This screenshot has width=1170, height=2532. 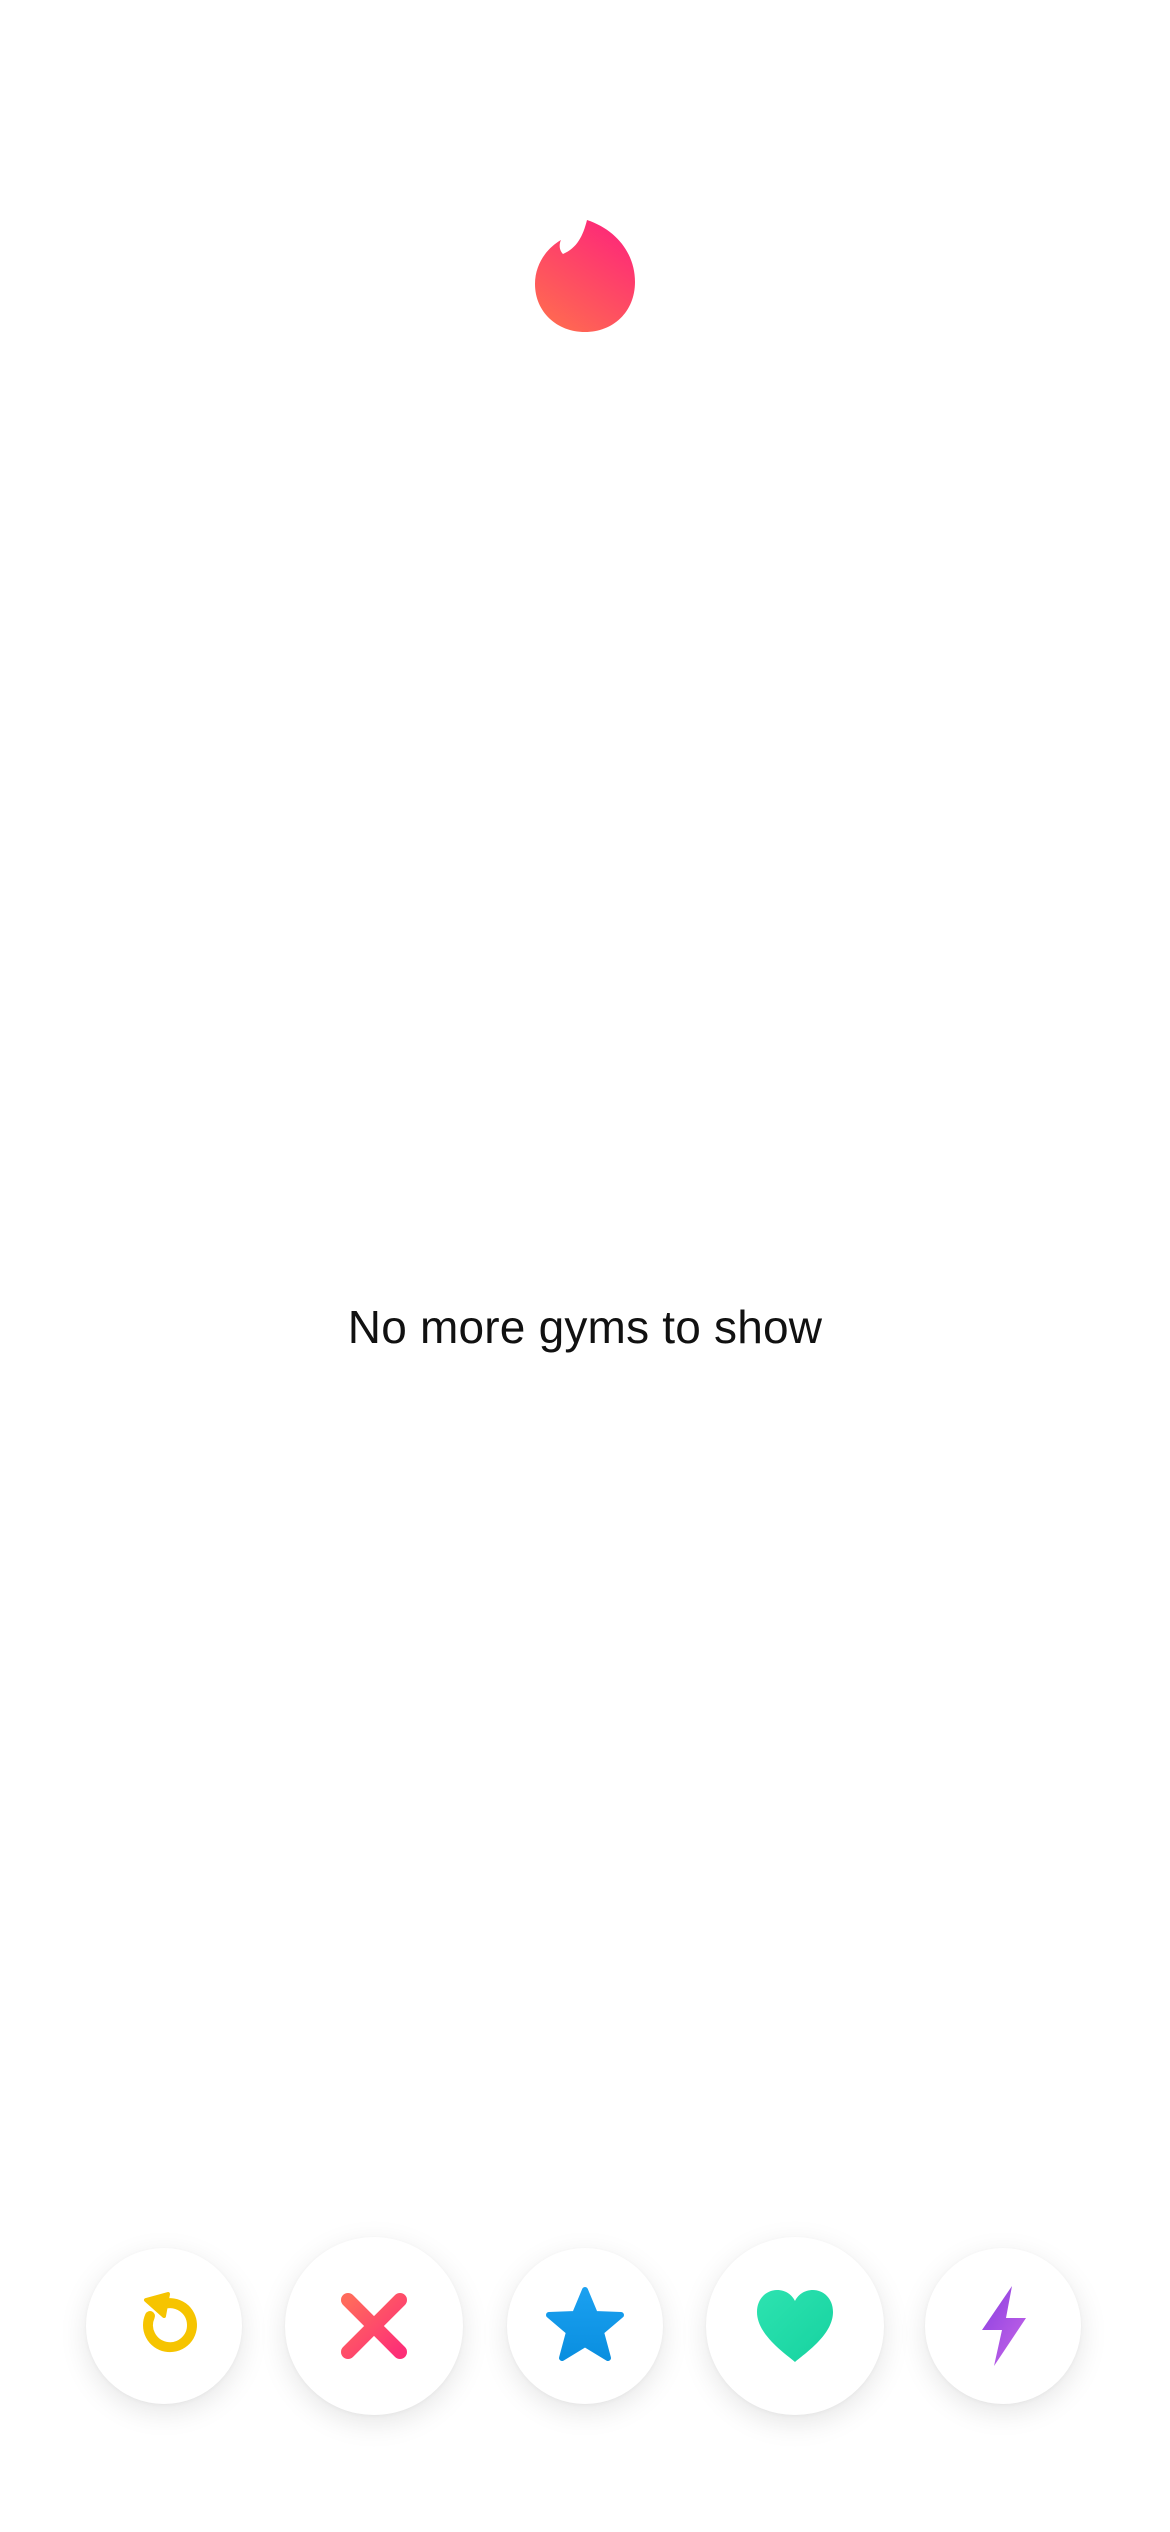 I want to click on heart-icon, so click(x=795, y=2326).